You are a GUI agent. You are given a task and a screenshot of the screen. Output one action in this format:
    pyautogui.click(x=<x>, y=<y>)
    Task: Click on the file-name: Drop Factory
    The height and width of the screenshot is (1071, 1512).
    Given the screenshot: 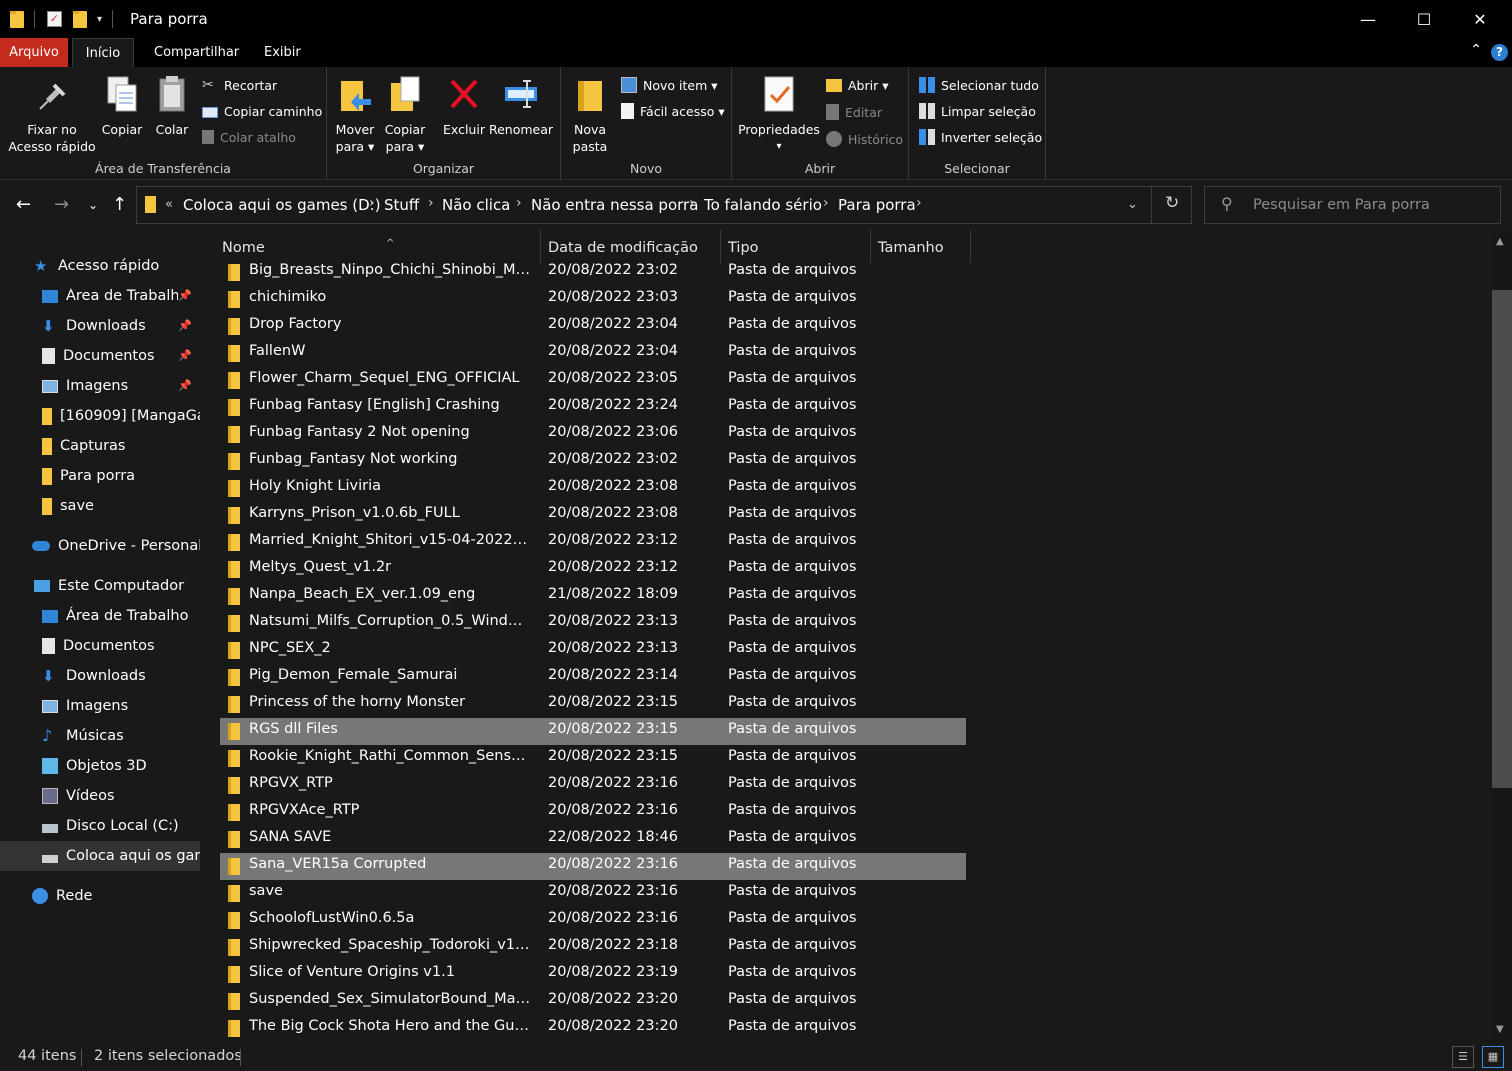 What is the action you would take?
    pyautogui.click(x=390, y=324)
    